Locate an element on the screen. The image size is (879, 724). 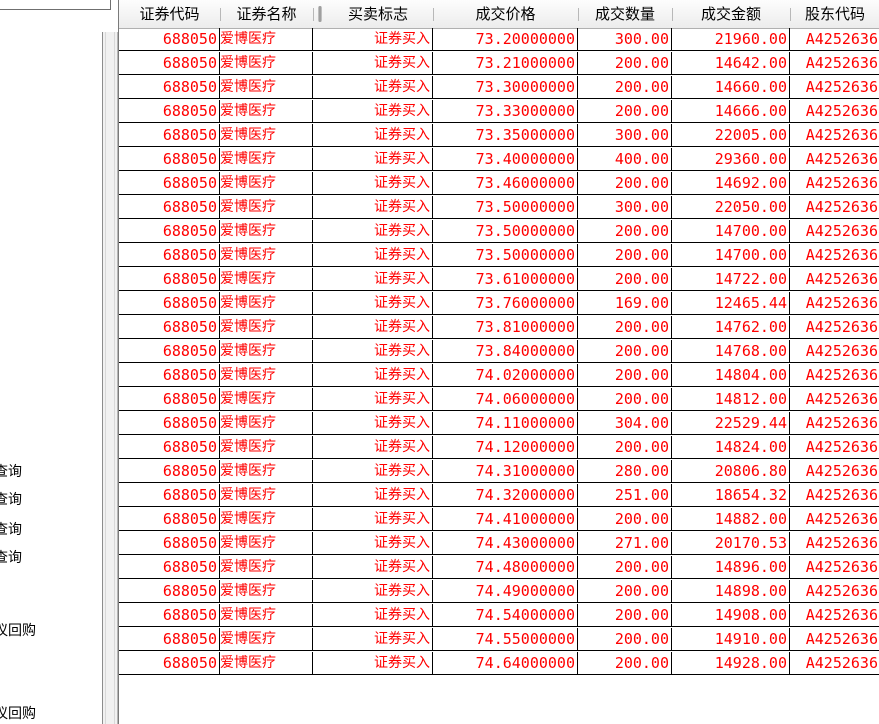
left-panel-scrollbar is located at coordinates (110, 378).